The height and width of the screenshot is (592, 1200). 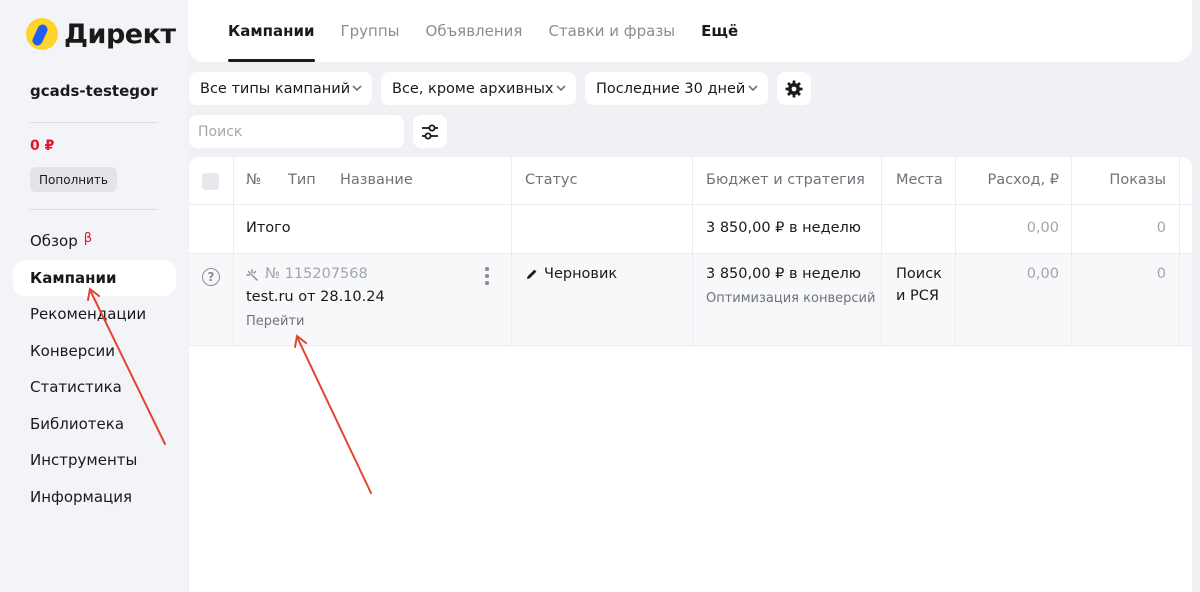 I want to click on sidebar-item-library: Библиотека, so click(x=94, y=424).